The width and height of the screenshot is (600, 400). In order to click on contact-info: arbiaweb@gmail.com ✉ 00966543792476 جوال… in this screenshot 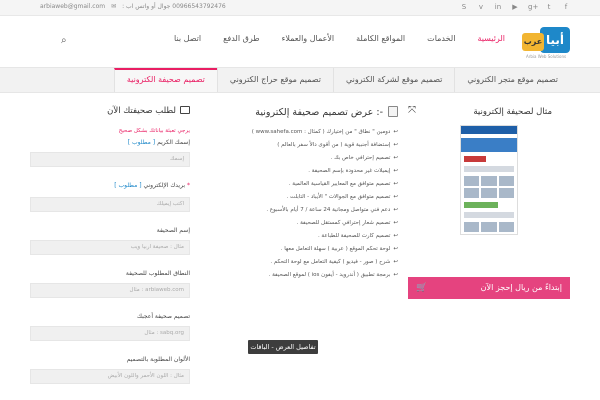, I will do `click(133, 6)`.